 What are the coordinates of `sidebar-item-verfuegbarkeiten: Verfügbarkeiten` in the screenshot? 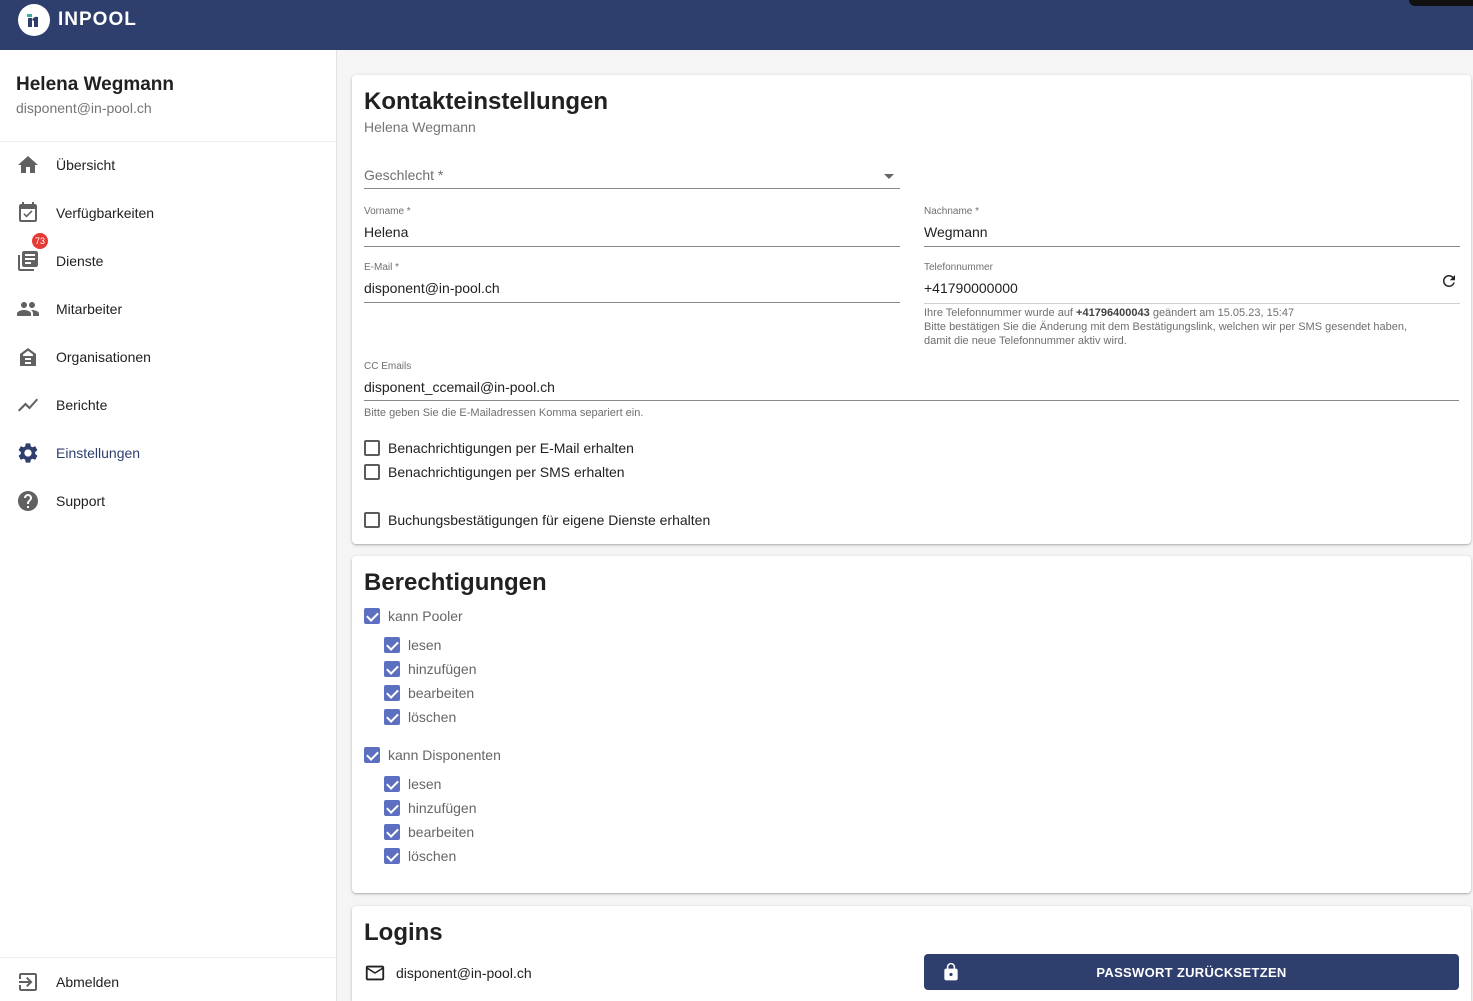 It's located at (168, 213).